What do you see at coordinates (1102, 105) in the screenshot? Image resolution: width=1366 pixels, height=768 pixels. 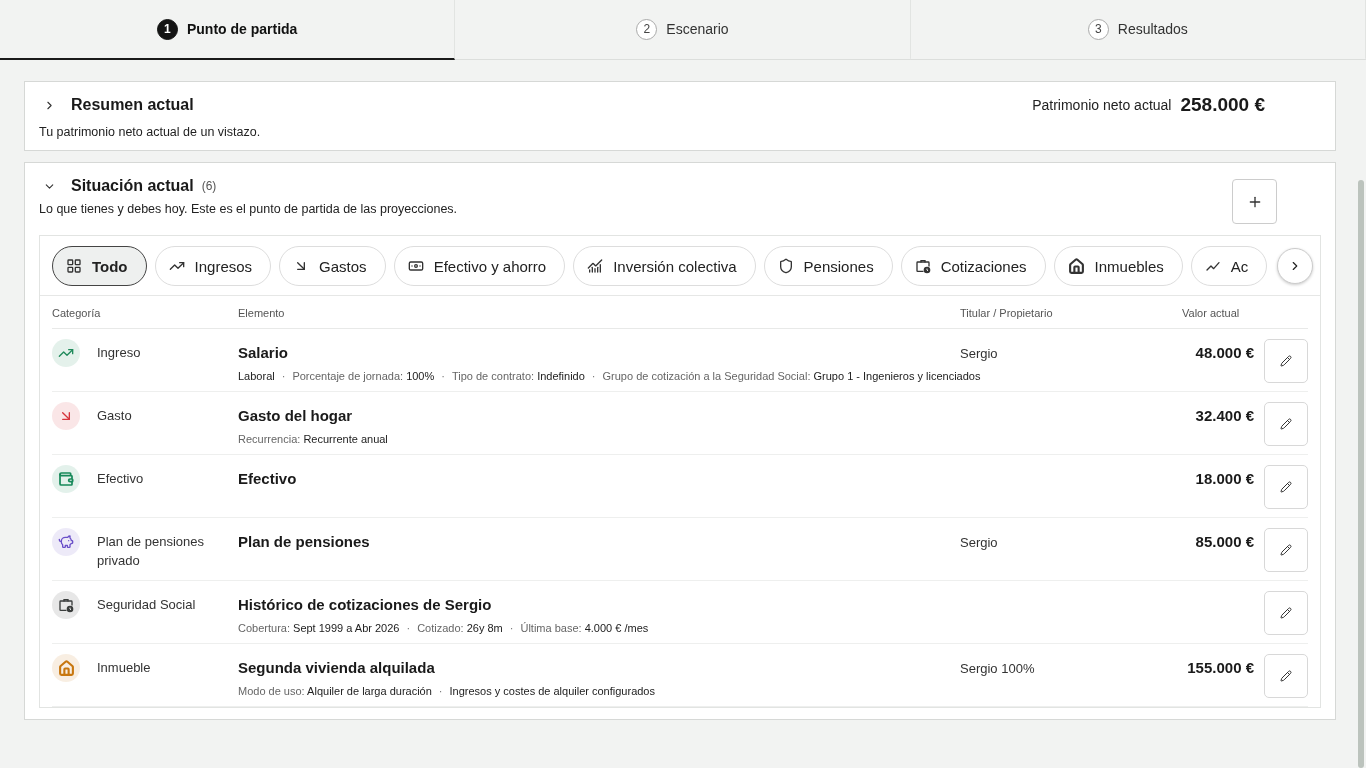 I see `net-worth-label: Patrimonio neto actual` at bounding box center [1102, 105].